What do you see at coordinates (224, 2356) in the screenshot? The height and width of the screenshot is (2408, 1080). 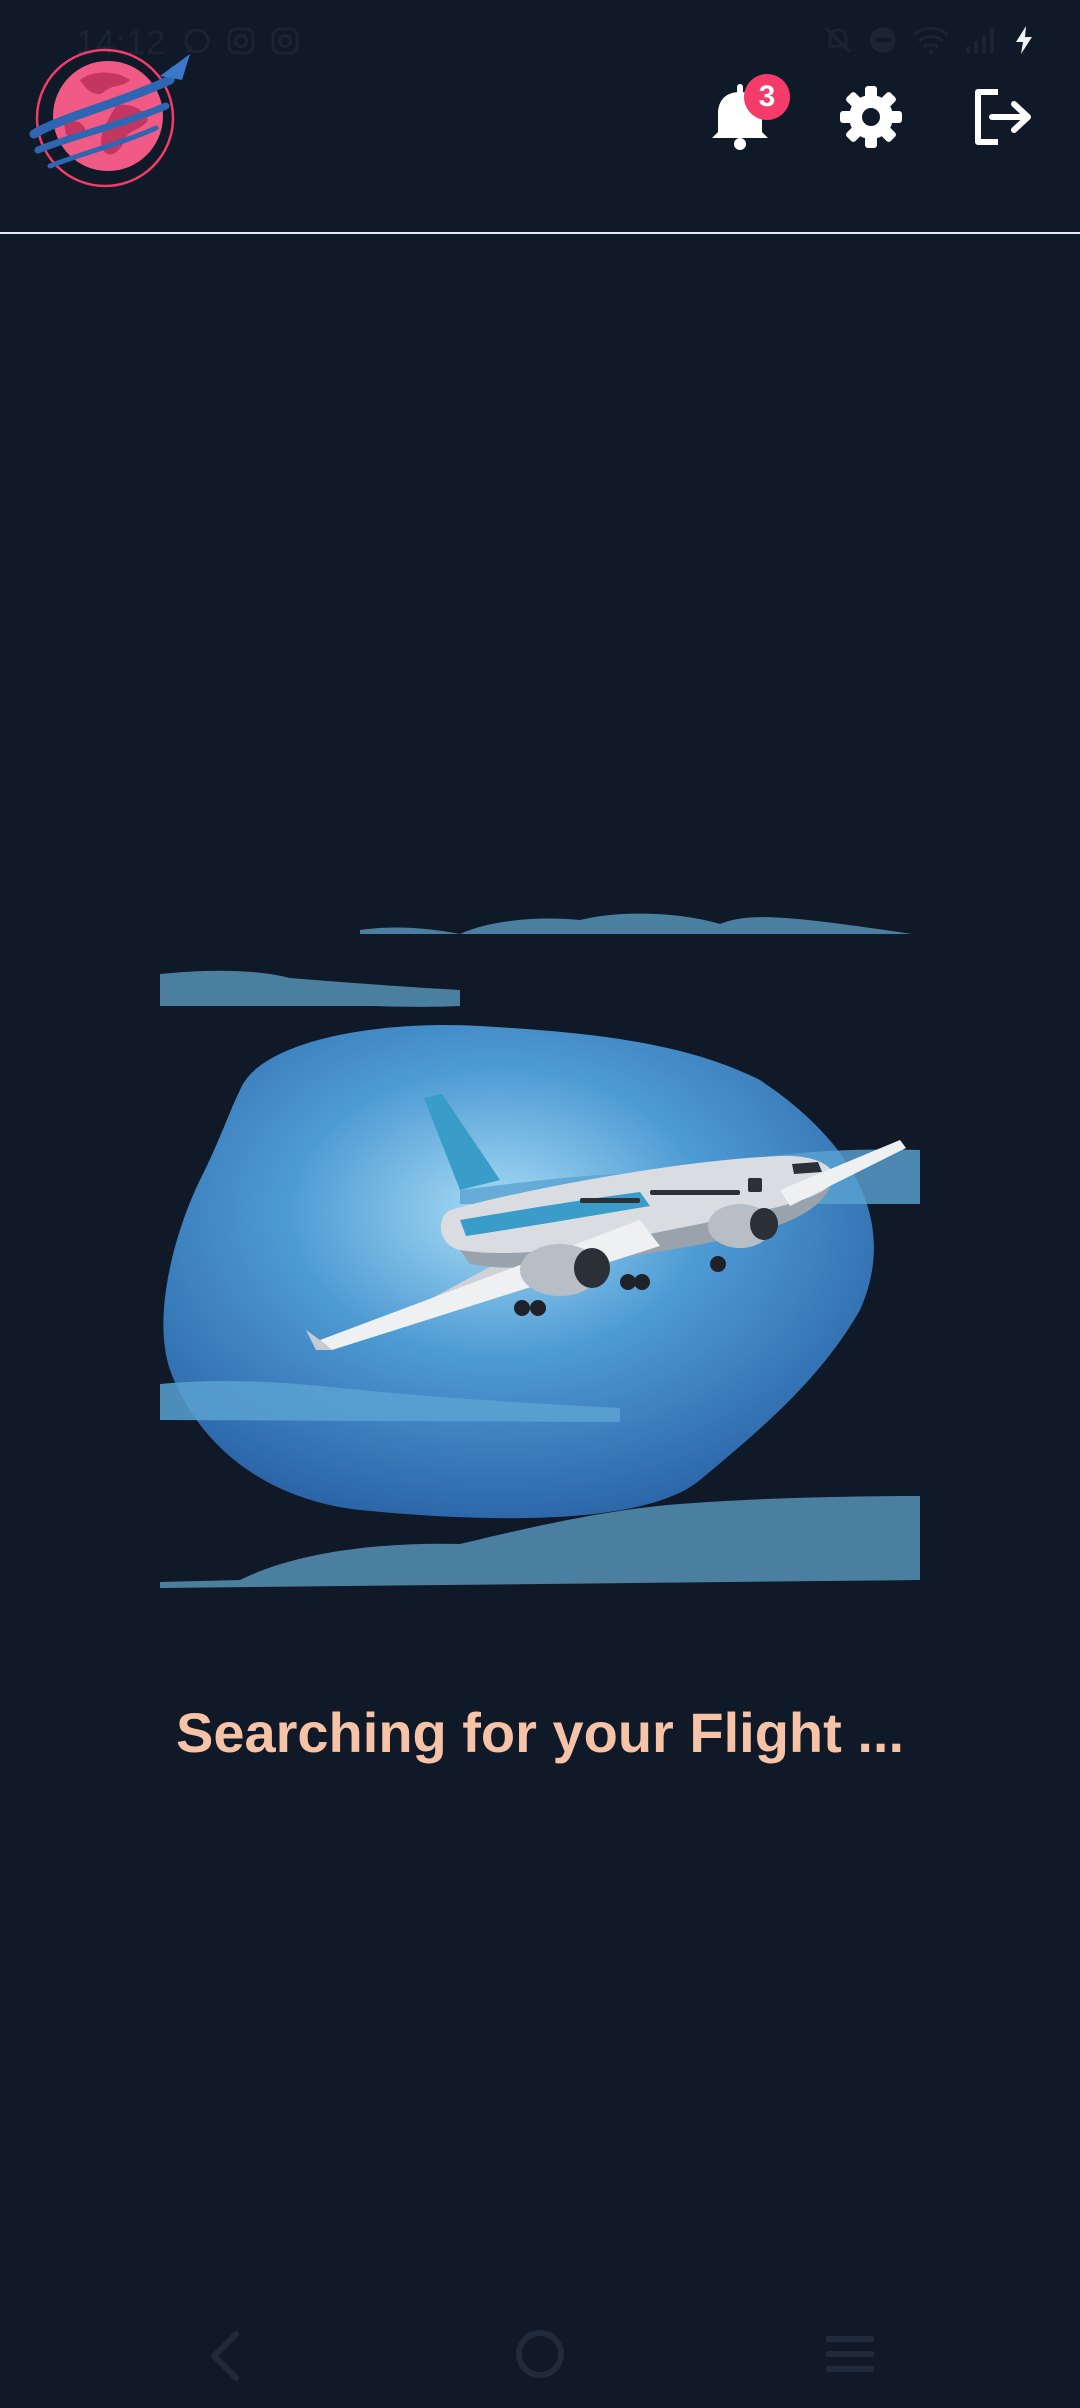 I see `back-icon` at bounding box center [224, 2356].